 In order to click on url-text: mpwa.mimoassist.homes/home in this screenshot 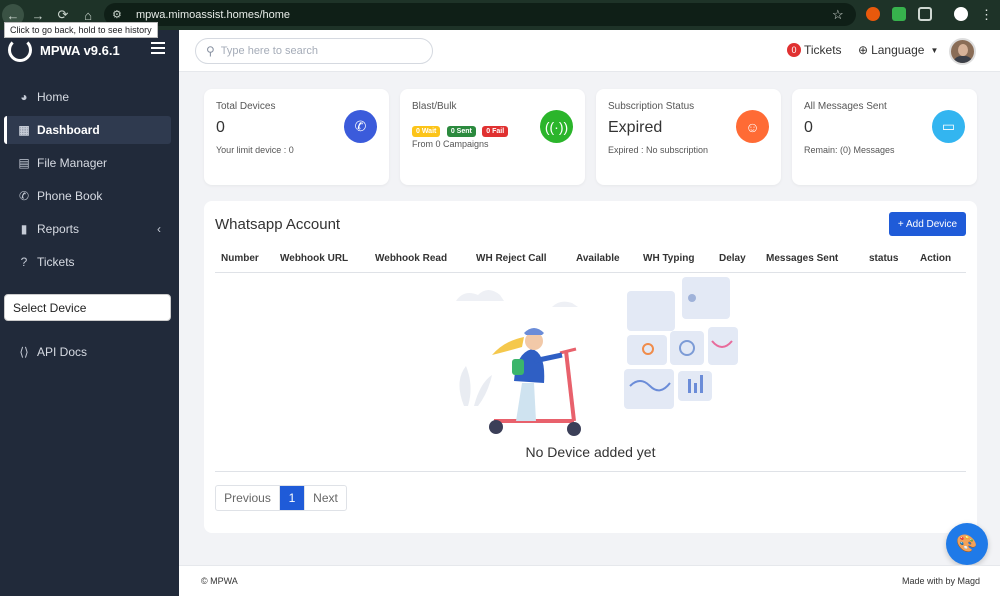, I will do `click(213, 14)`.